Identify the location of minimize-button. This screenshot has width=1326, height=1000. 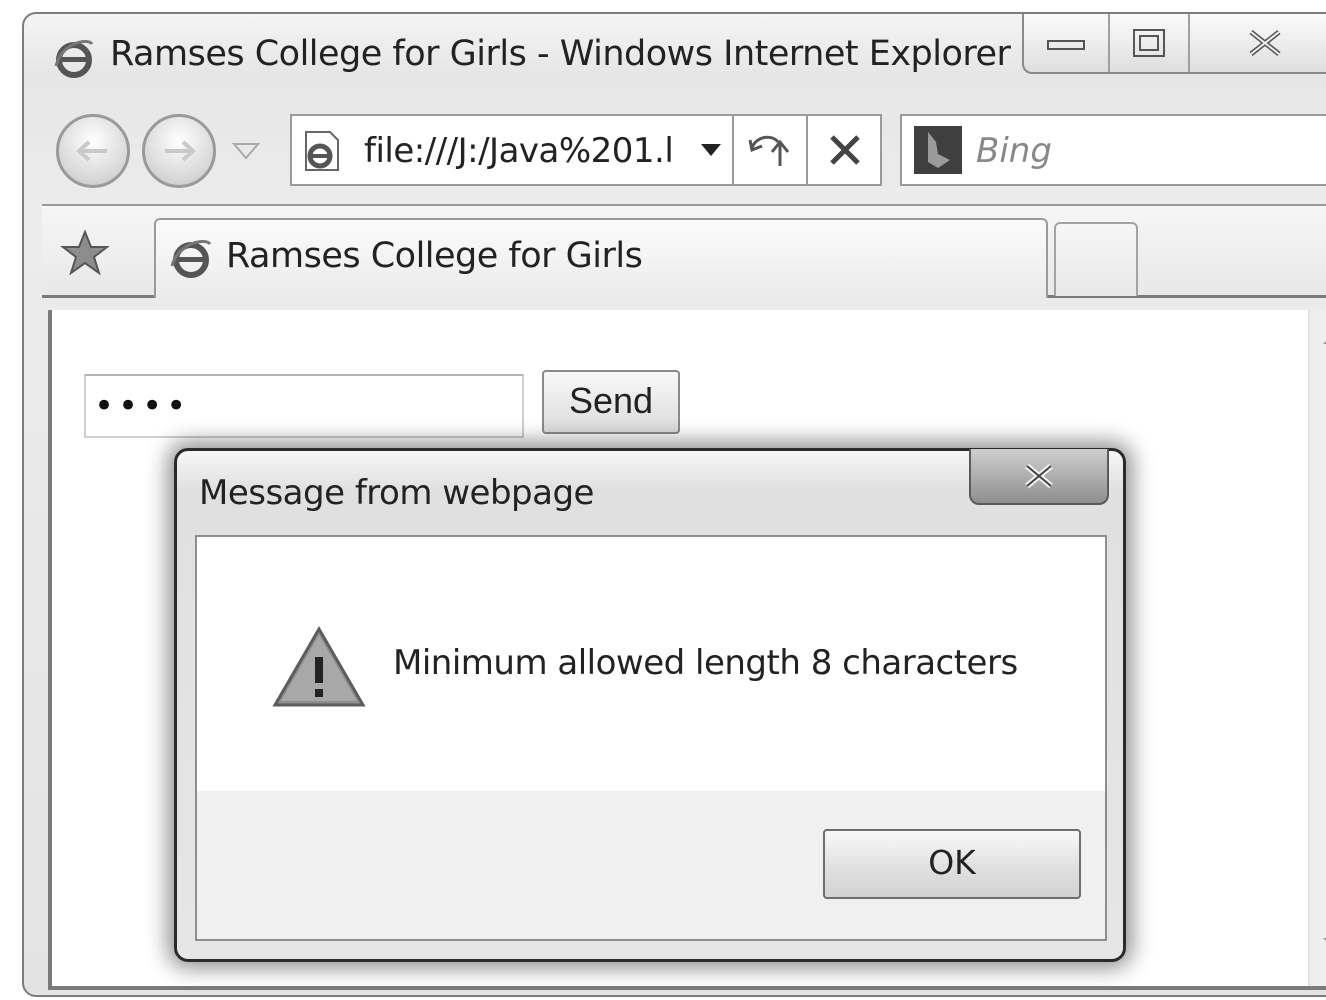
(1067, 43).